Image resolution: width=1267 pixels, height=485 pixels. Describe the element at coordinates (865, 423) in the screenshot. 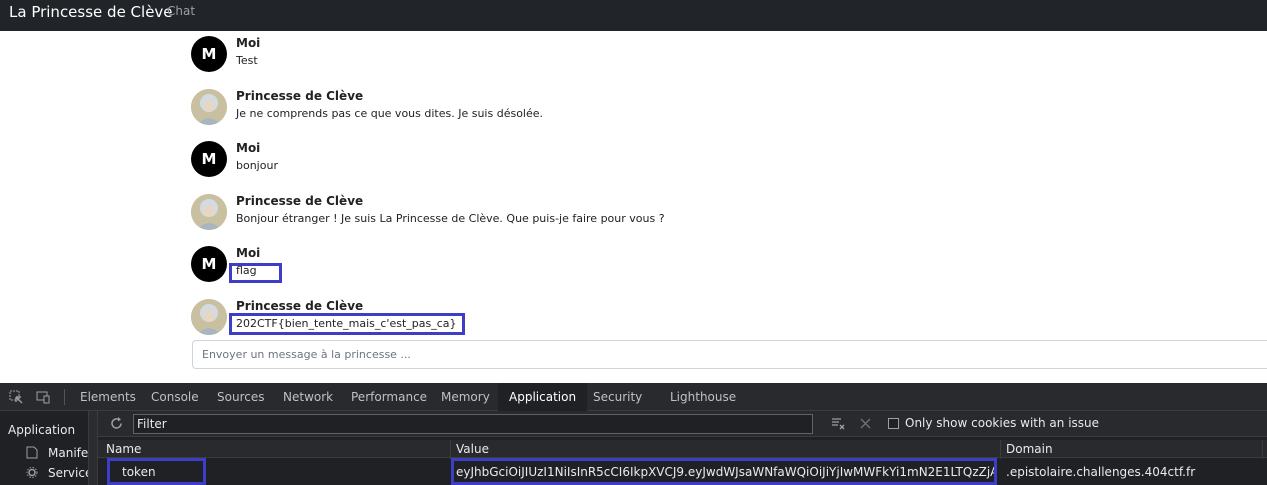

I see `close-icon` at that location.